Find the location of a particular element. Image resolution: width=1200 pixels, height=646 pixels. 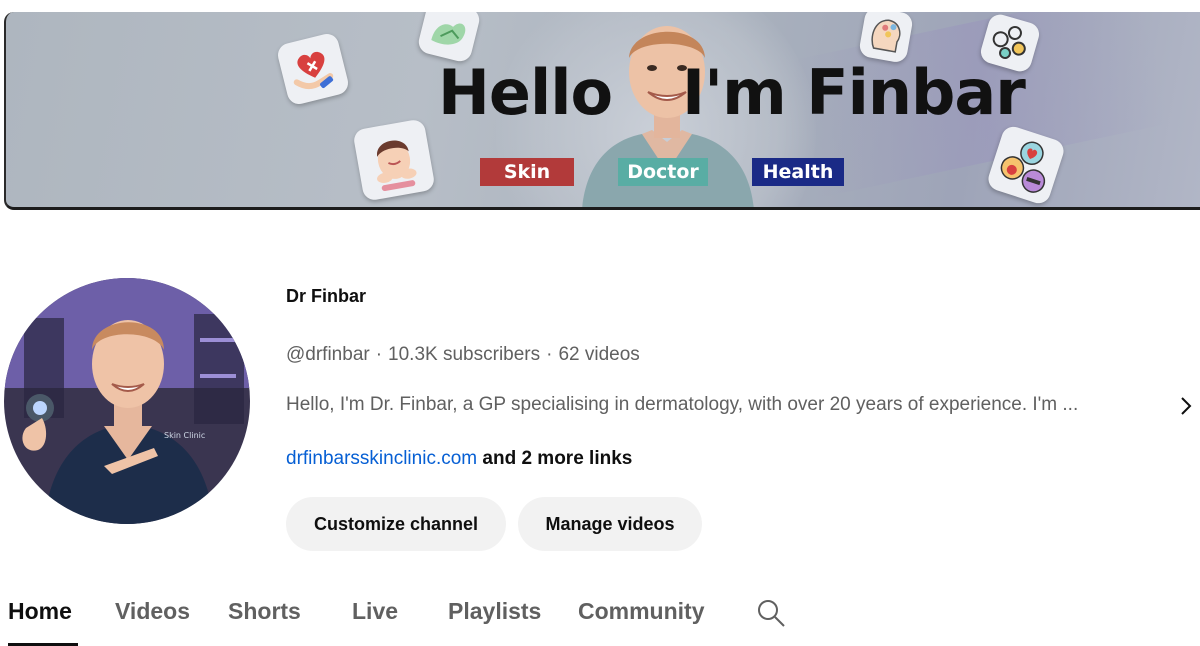

banner-title-hello: Hello is located at coordinates (525, 92).